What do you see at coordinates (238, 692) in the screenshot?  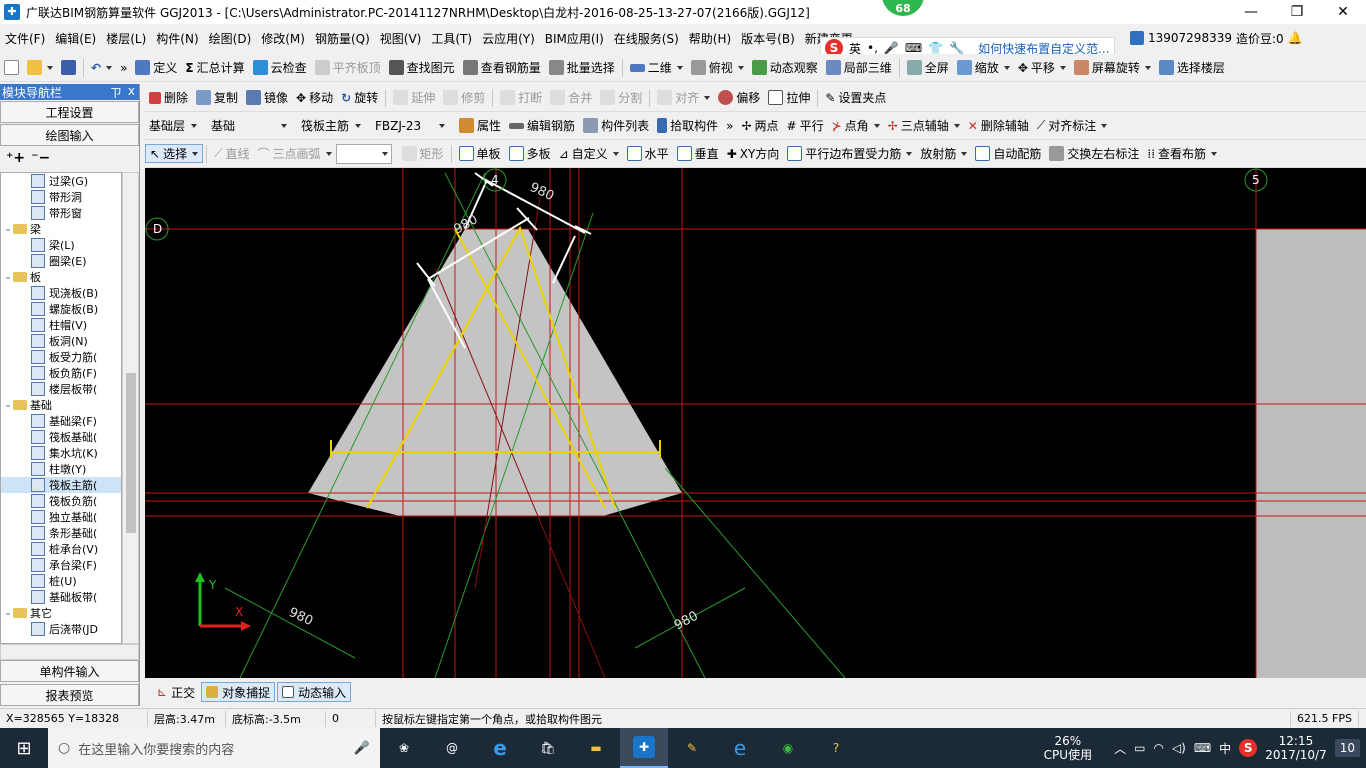 I see `object-snap-toggle: 对象捕捉` at bounding box center [238, 692].